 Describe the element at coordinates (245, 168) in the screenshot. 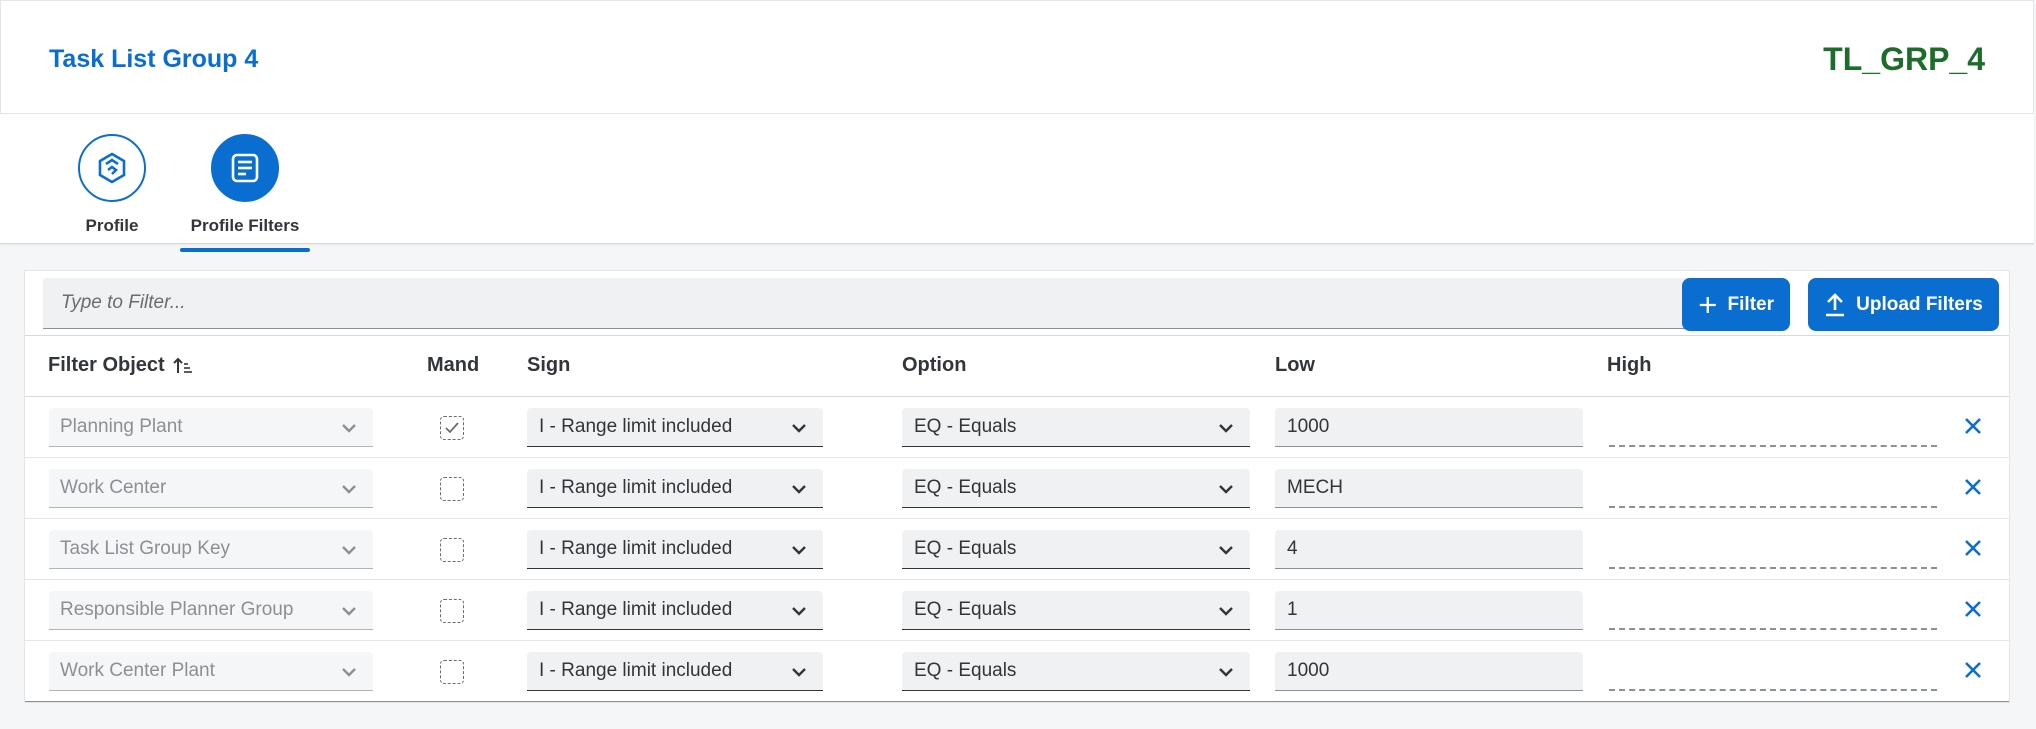

I see `filter-list-icon` at that location.